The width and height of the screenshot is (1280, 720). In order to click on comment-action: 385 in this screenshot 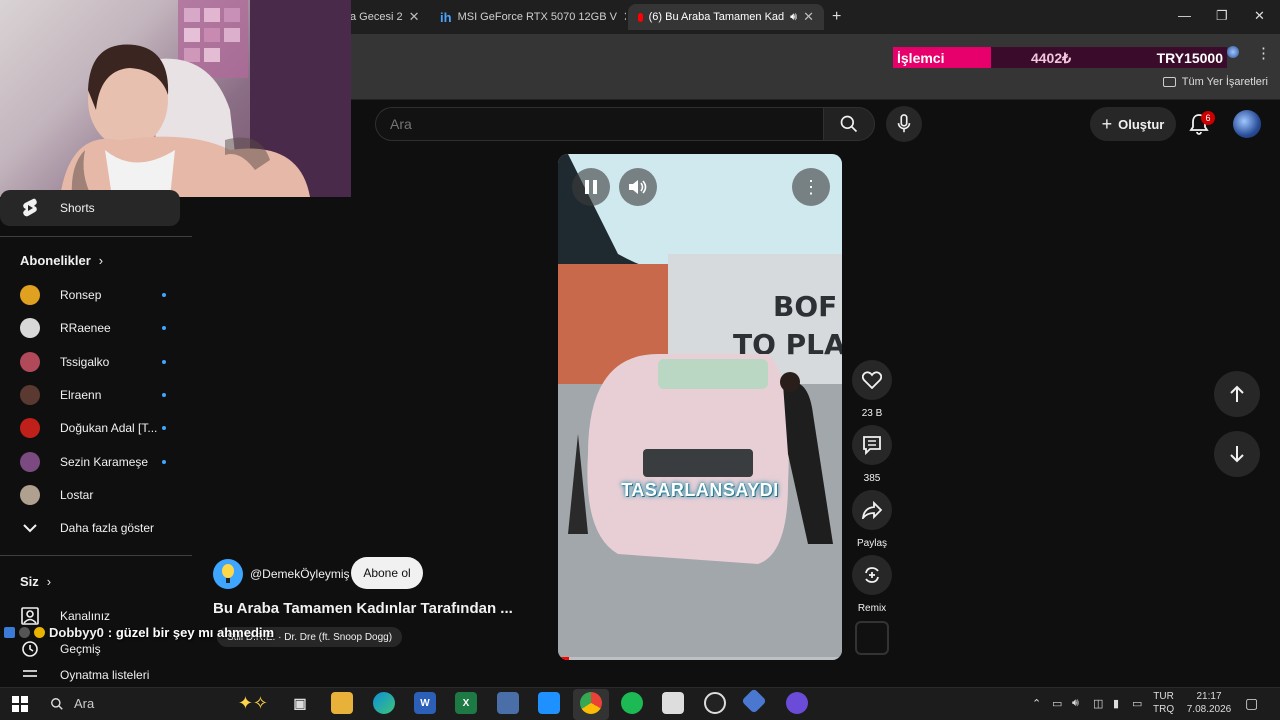, I will do `click(872, 454)`.